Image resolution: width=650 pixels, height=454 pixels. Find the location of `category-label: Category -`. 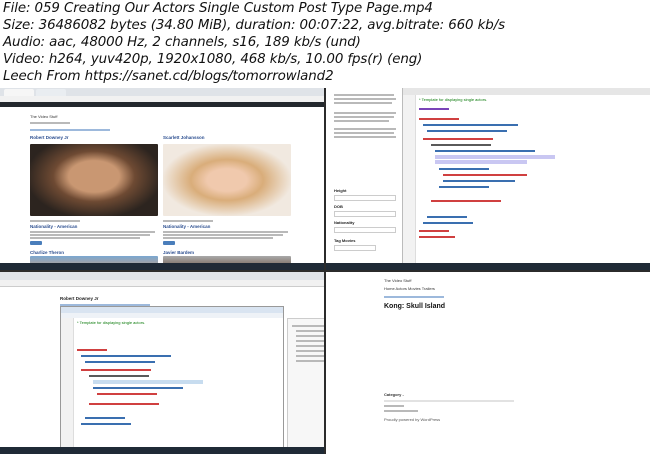

category-label: Category - is located at coordinates (394, 394).